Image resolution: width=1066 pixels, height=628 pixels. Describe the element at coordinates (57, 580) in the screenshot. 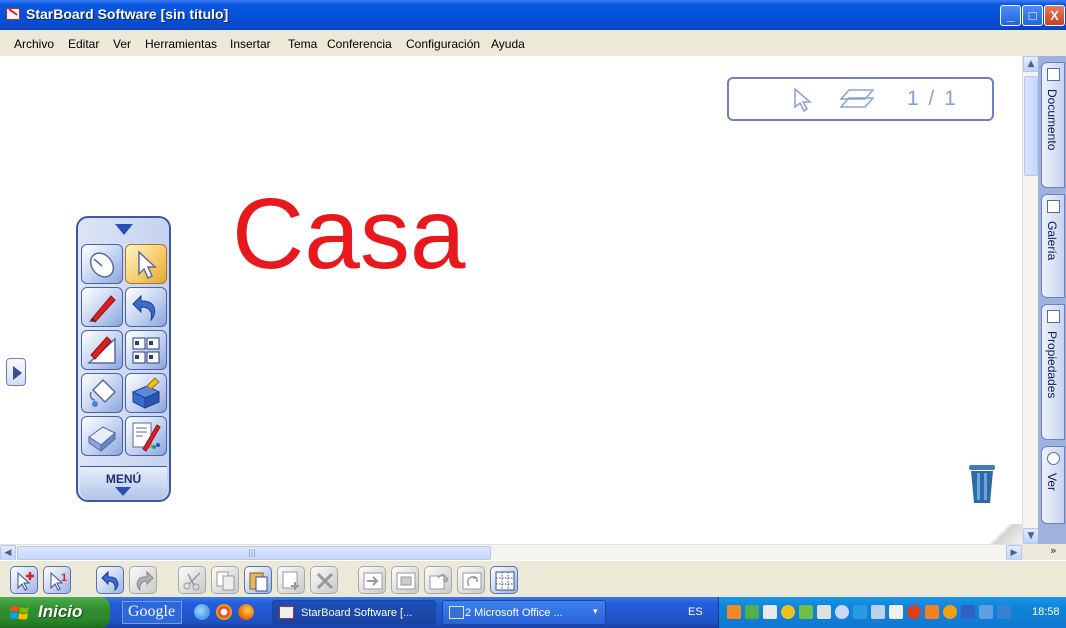

I see `first-page-button: 1` at that location.